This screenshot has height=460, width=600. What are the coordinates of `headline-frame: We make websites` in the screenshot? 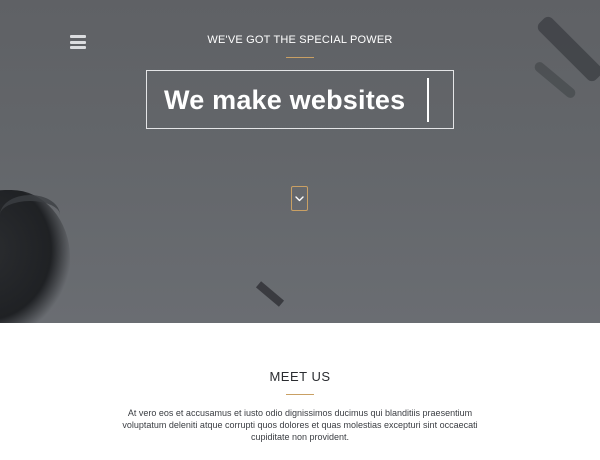 It's located at (300, 99).